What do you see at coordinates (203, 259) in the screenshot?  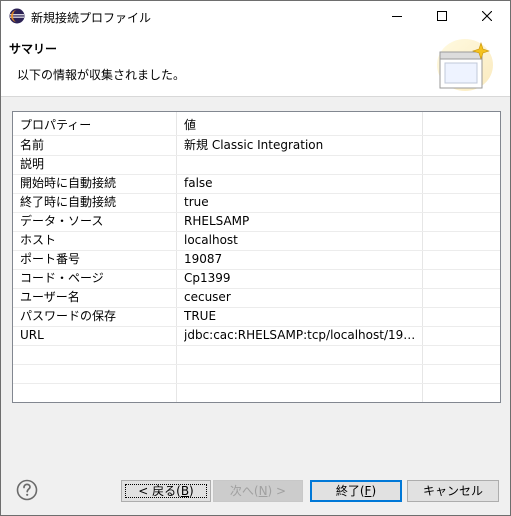 I see `property-value: 19087` at bounding box center [203, 259].